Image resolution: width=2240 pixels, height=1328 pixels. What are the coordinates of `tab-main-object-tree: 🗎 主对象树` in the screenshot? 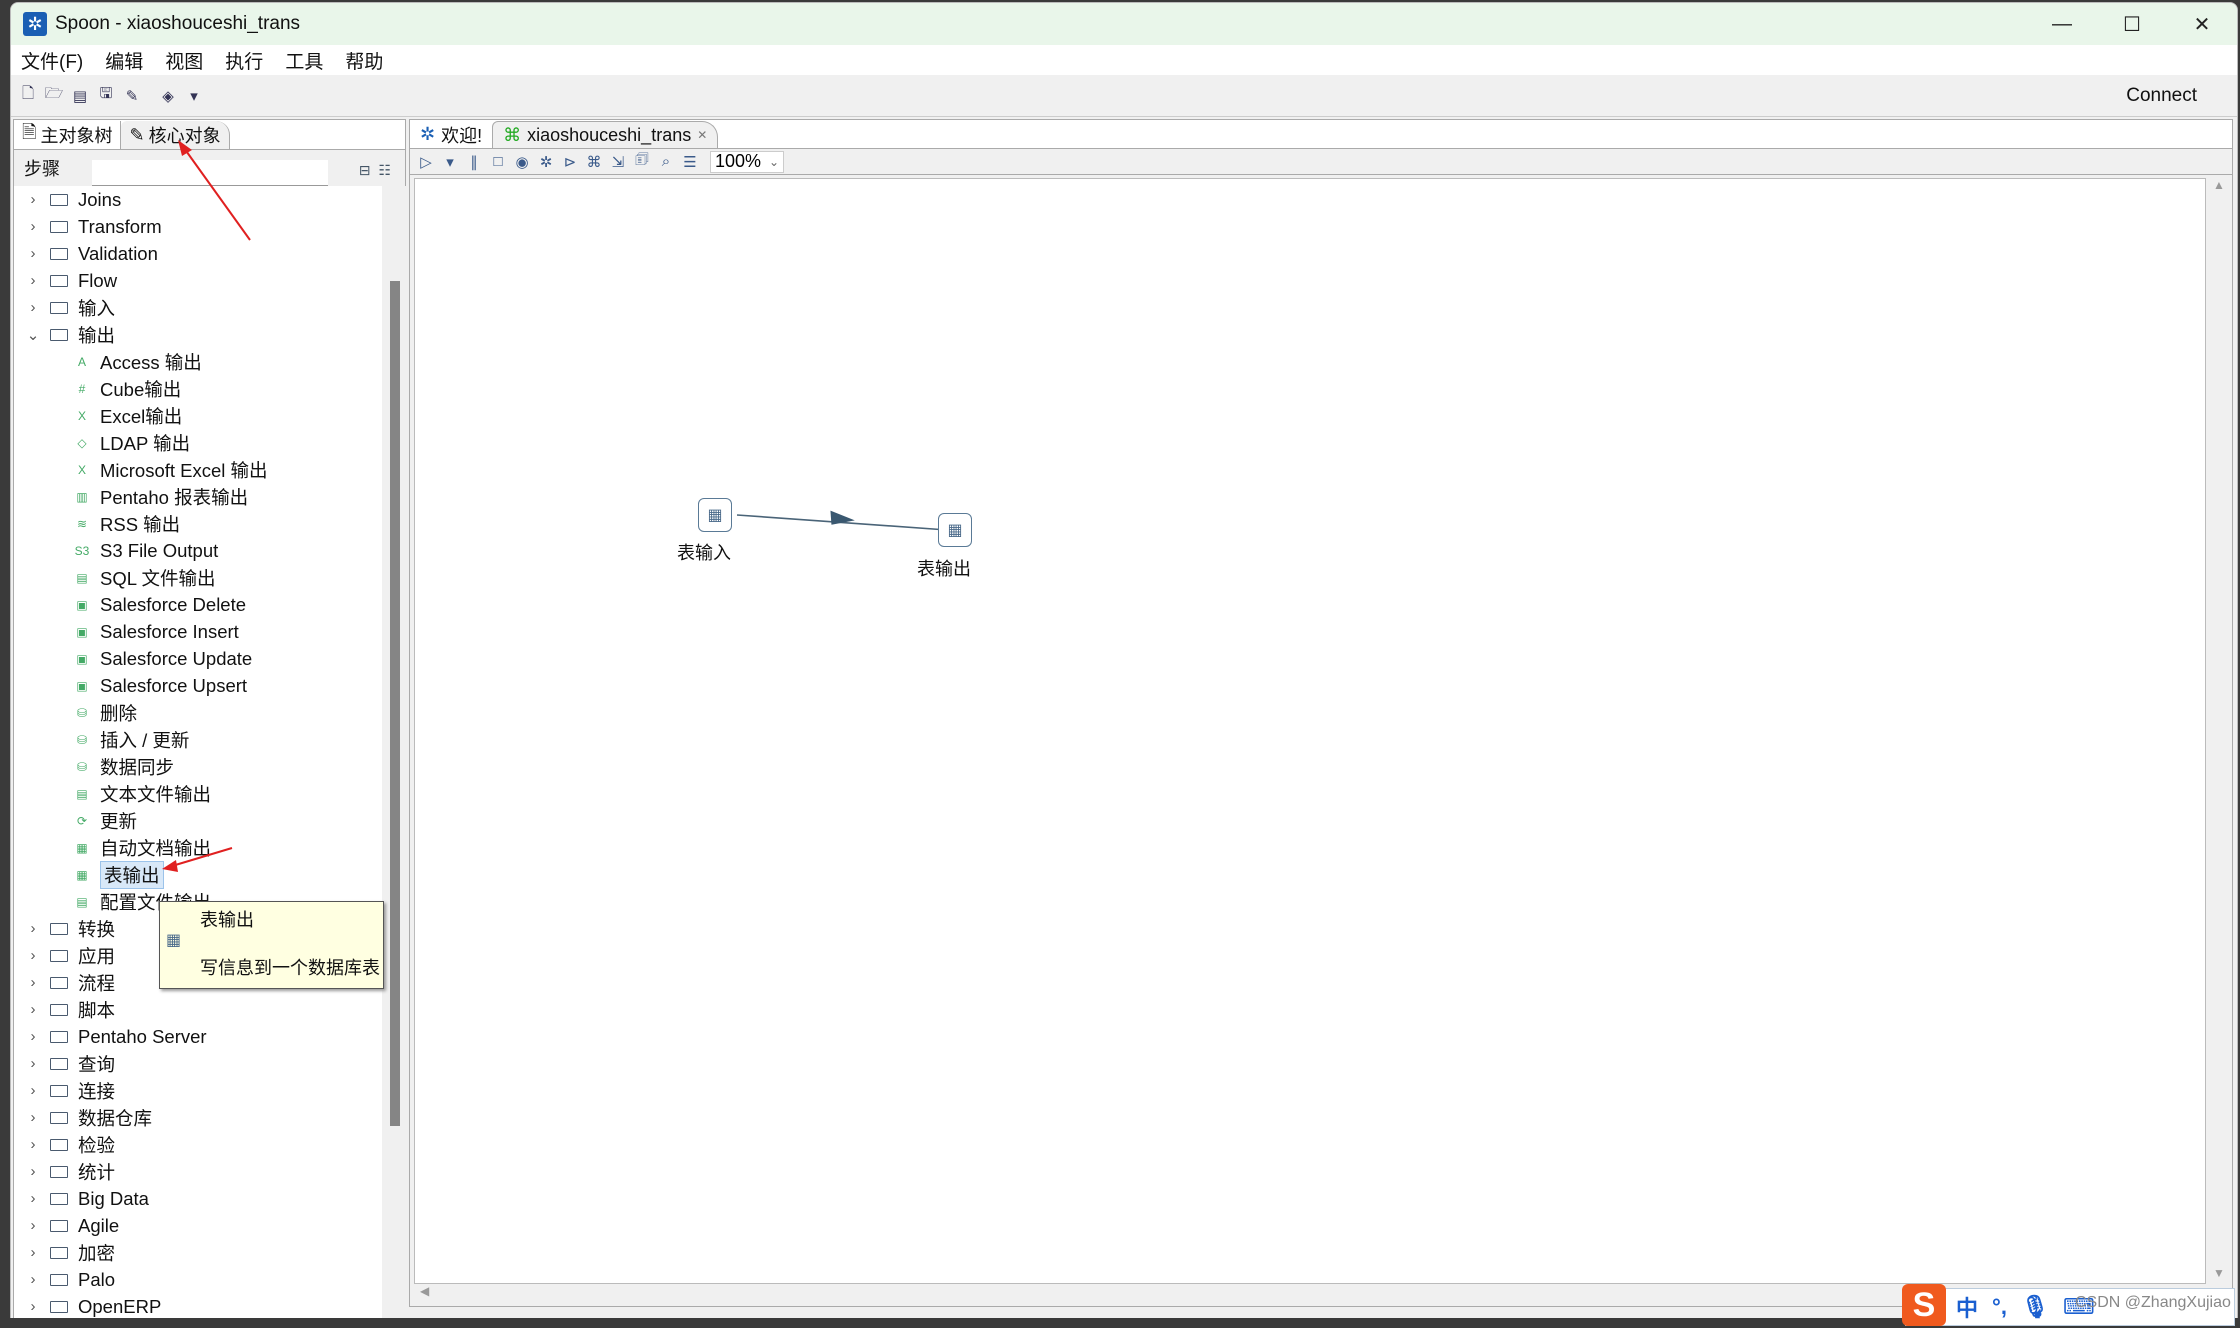 It's located at (68, 135).